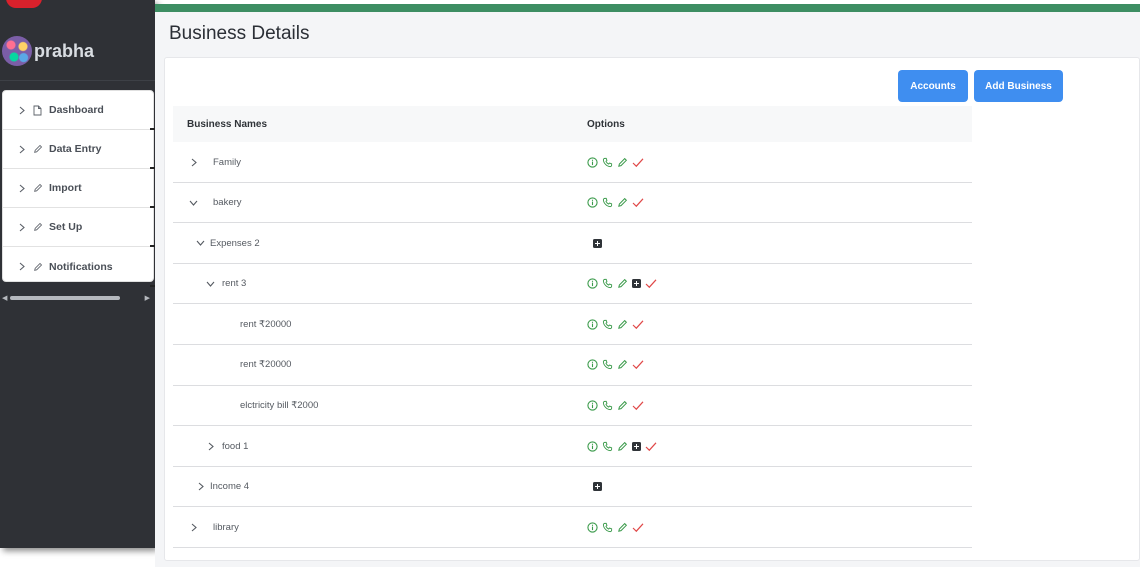  I want to click on business-name: Expenses 2, so click(235, 243).